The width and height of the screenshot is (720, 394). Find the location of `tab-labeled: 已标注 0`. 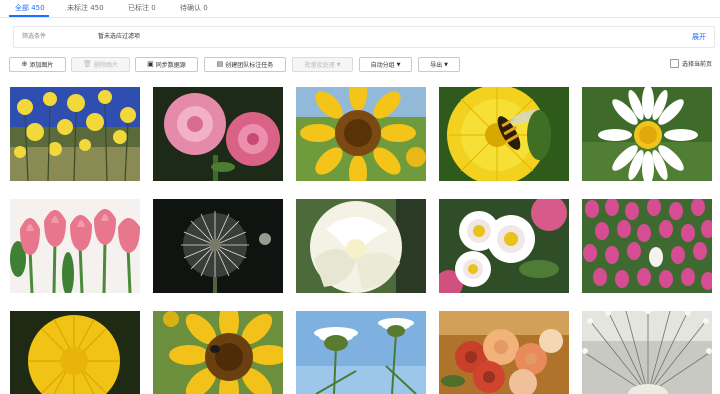

tab-labeled: 已标注 0 is located at coordinates (142, 8).